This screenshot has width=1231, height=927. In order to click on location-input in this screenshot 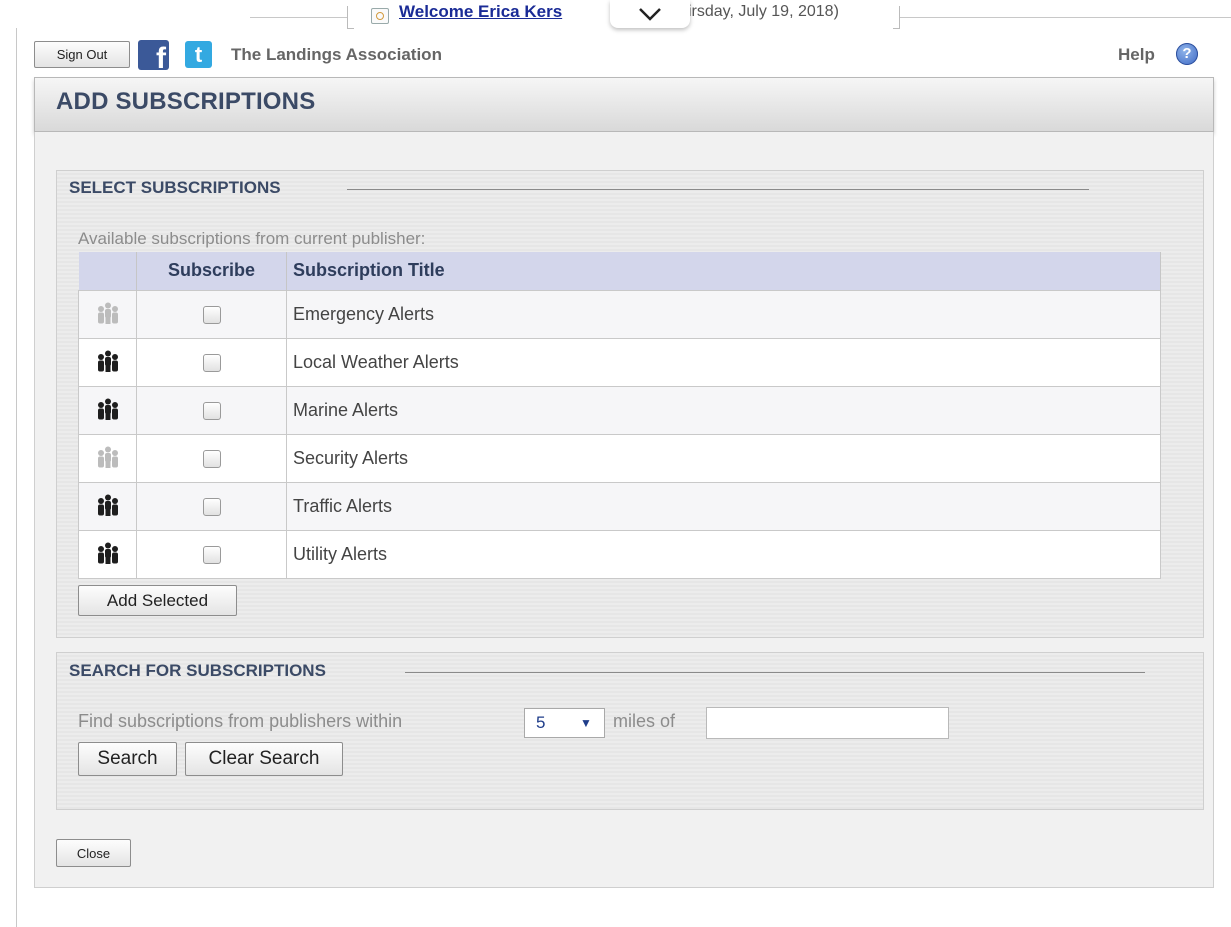, I will do `click(827, 723)`.